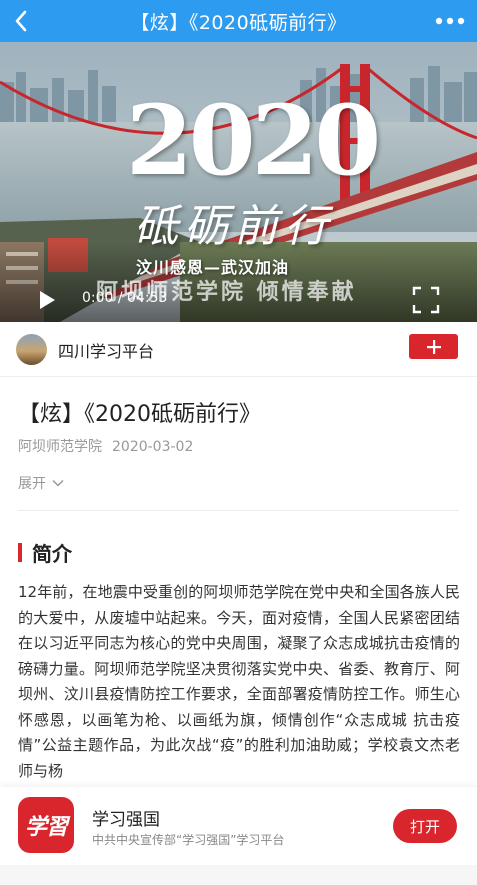  I want to click on divider, so click(238, 510).